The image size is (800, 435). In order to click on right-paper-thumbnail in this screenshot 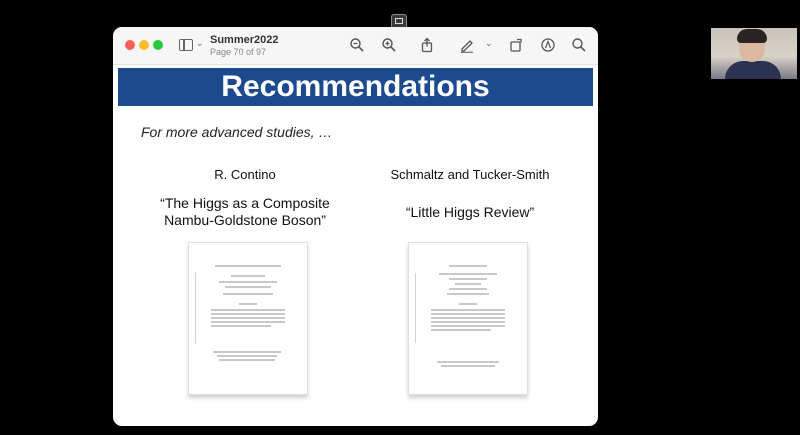, I will do `click(468, 318)`.